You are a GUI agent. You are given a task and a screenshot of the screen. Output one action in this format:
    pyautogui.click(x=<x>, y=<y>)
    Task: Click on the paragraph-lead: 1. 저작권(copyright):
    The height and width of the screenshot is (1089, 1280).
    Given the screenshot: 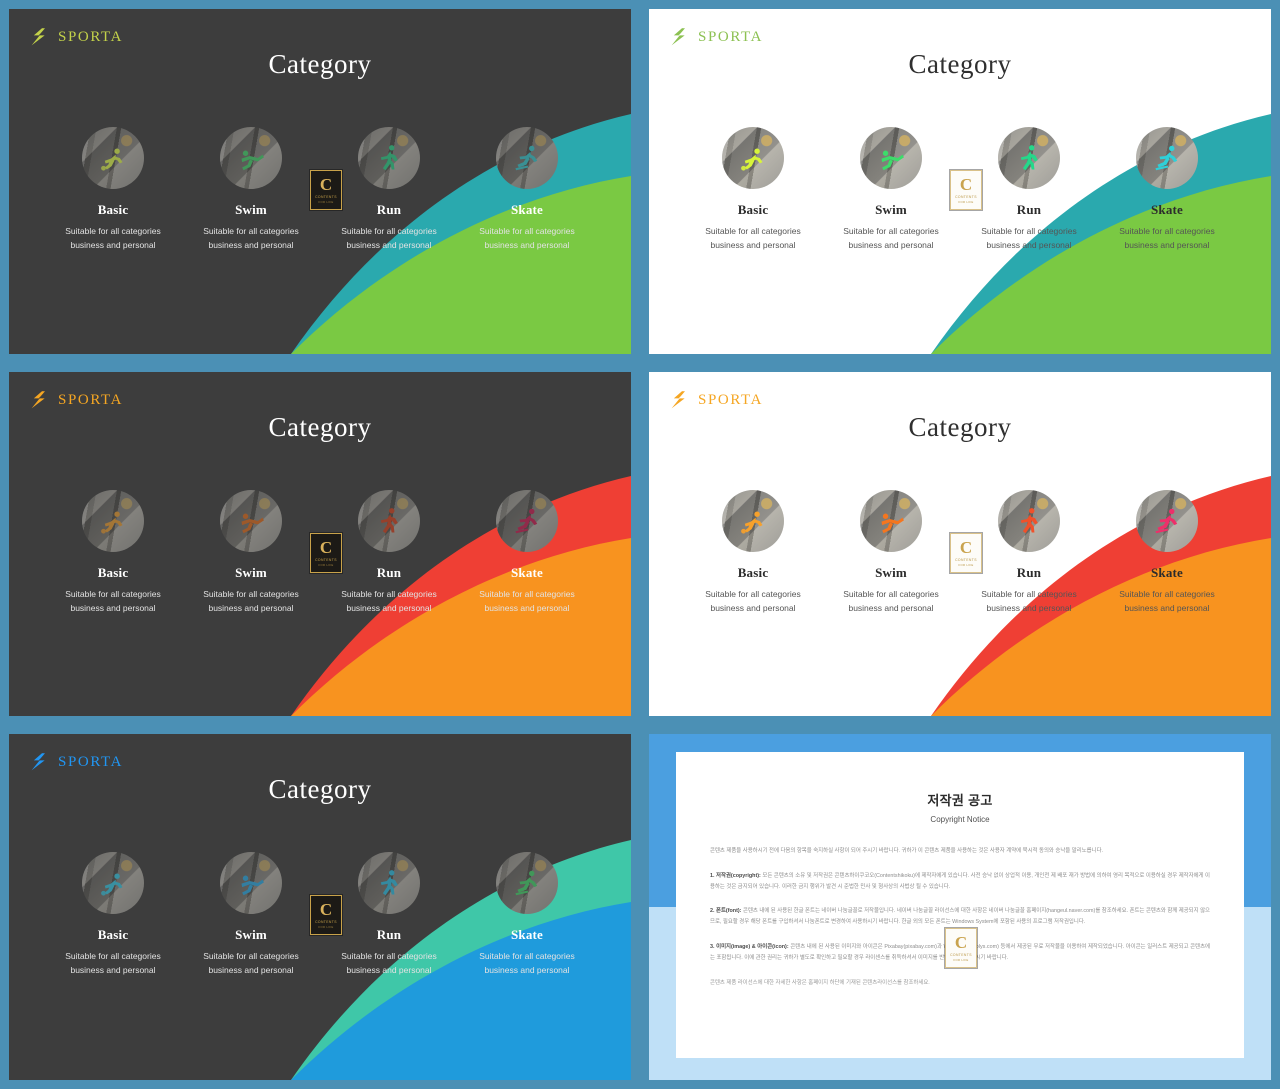 What is the action you would take?
    pyautogui.click(x=735, y=875)
    